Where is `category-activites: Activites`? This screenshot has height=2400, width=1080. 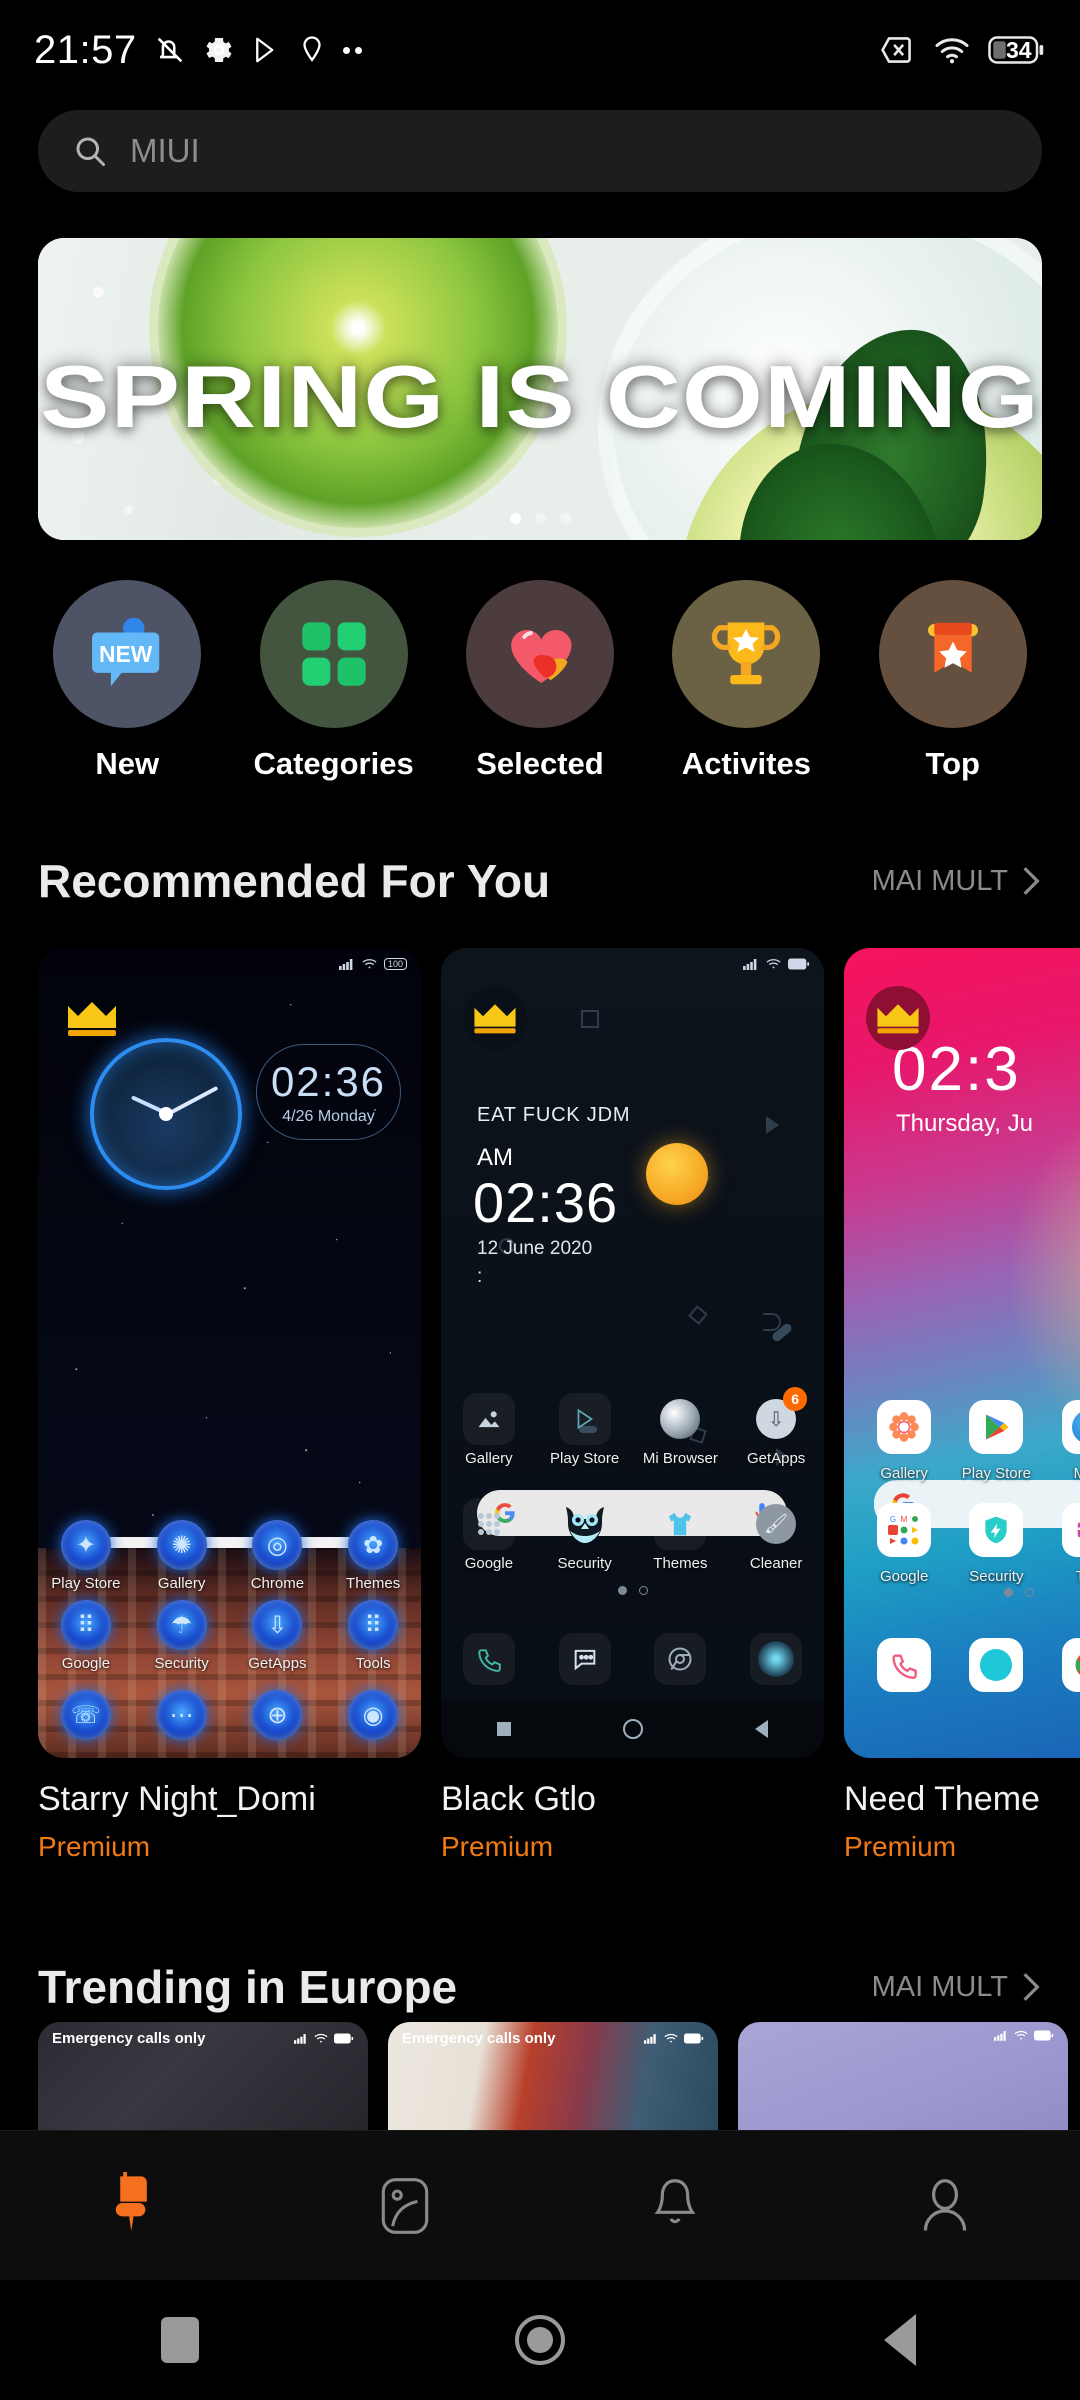
category-activites: Activites is located at coordinates (746, 681).